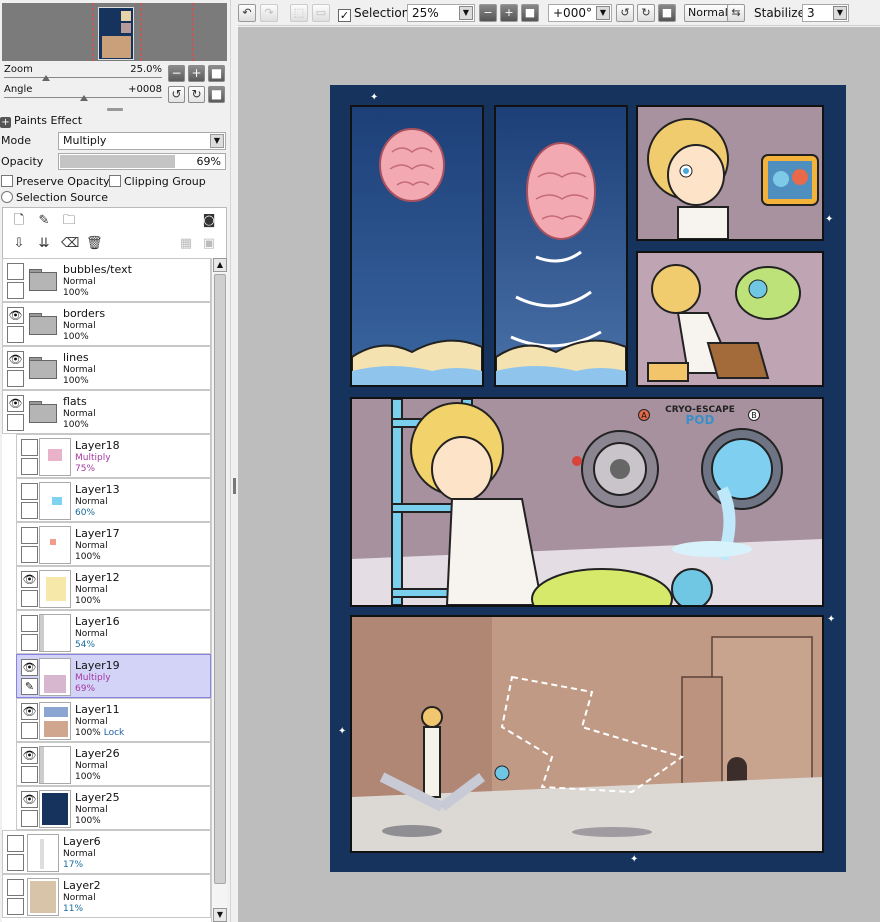  I want to click on rotate-right-button: ↻, so click(196, 94).